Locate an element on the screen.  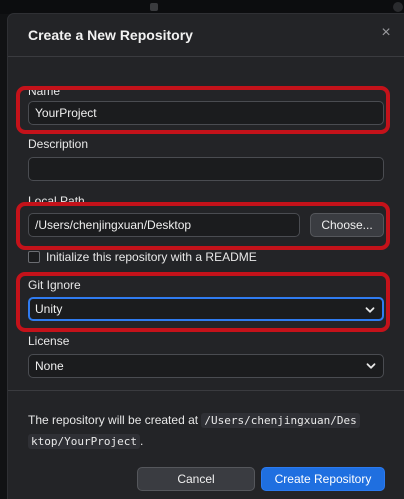
gitignore-select: Unity is located at coordinates (206, 309).